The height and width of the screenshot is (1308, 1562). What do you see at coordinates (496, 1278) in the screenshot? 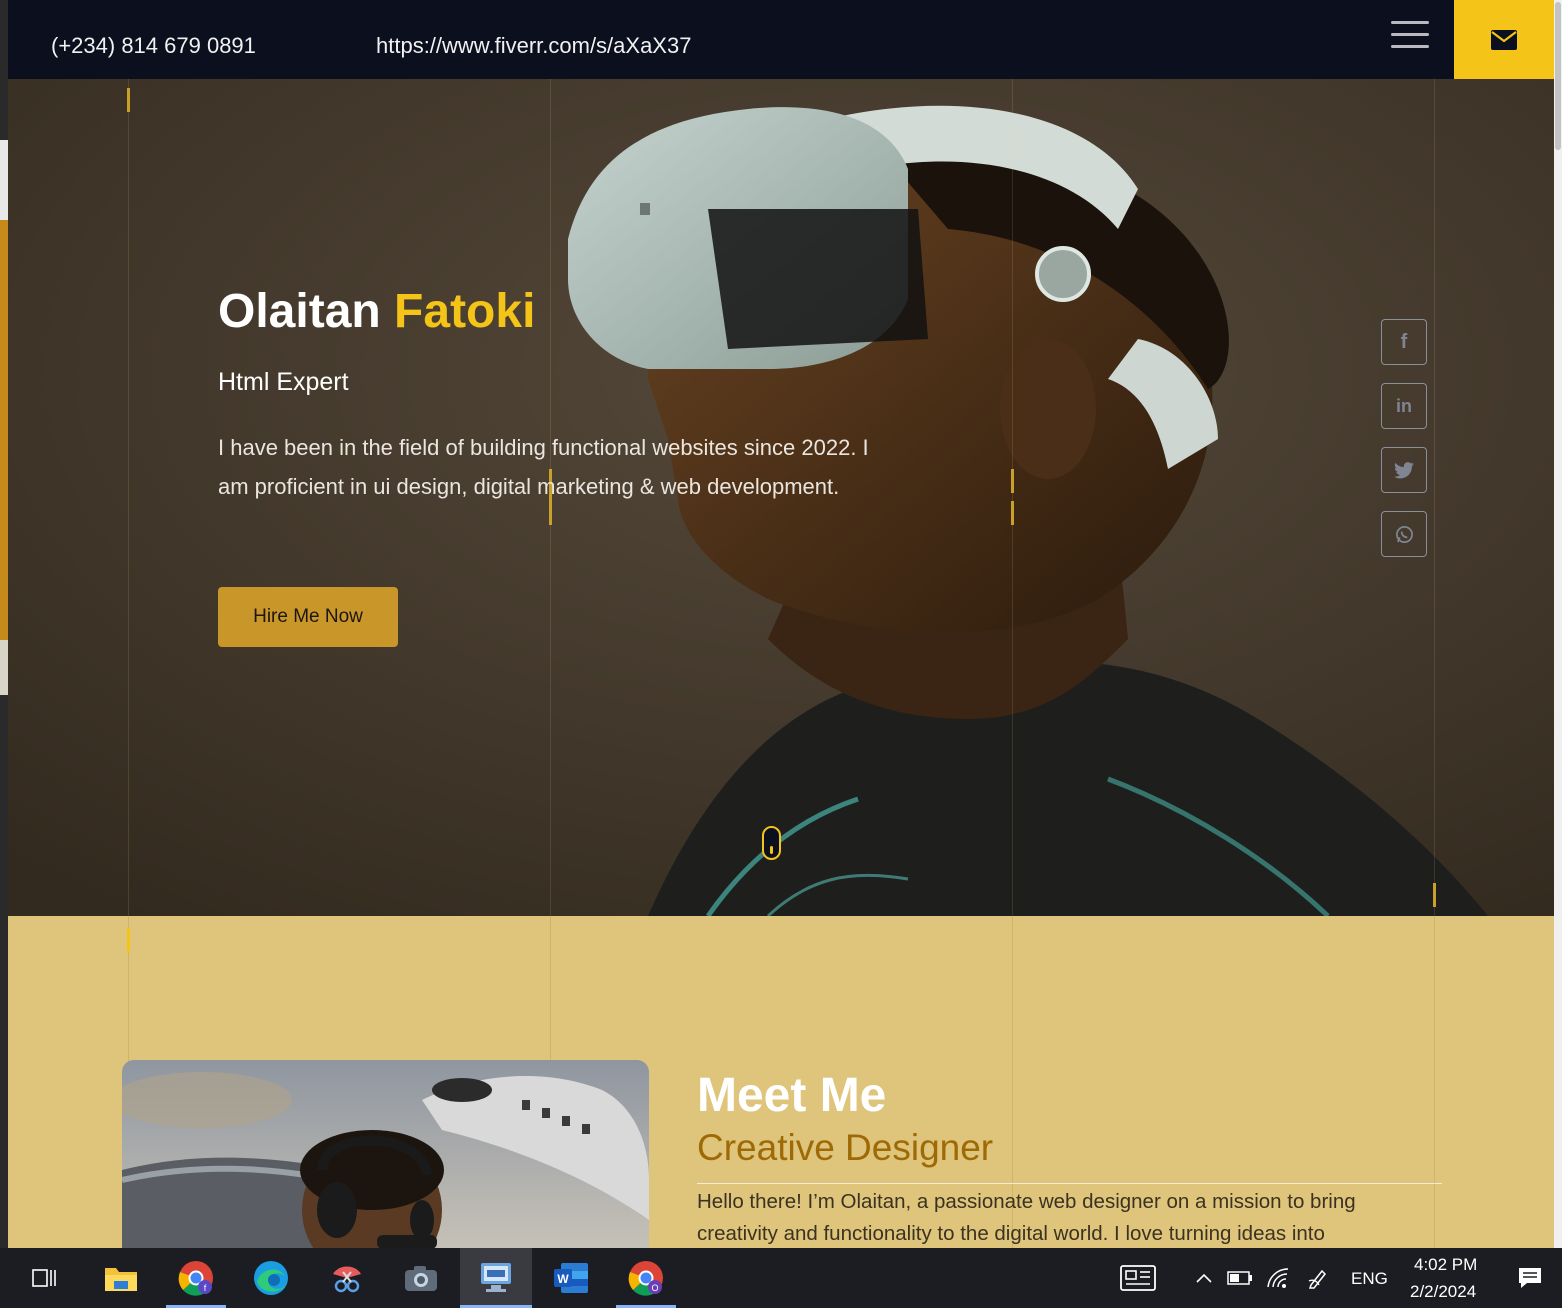
I see `remote-desktop-icon` at bounding box center [496, 1278].